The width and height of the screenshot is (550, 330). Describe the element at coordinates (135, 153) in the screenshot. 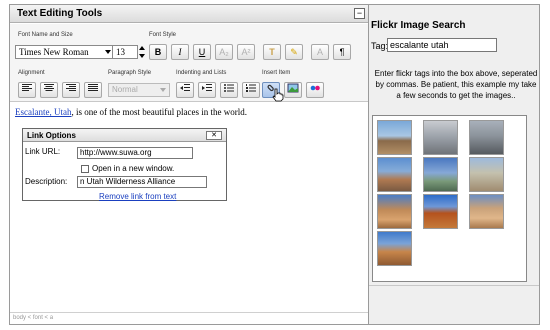

I see `url-input: http://www.suwa.org` at that location.